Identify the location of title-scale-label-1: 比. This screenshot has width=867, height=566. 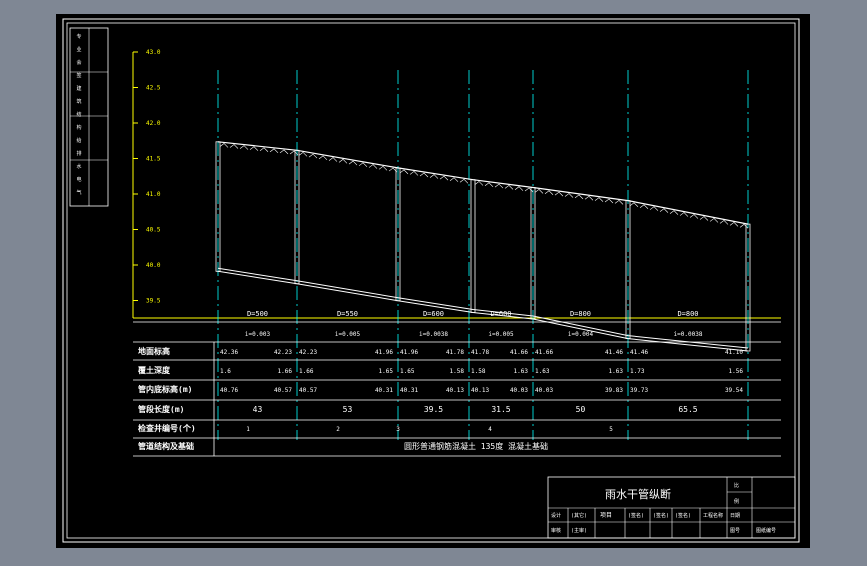
(736, 485).